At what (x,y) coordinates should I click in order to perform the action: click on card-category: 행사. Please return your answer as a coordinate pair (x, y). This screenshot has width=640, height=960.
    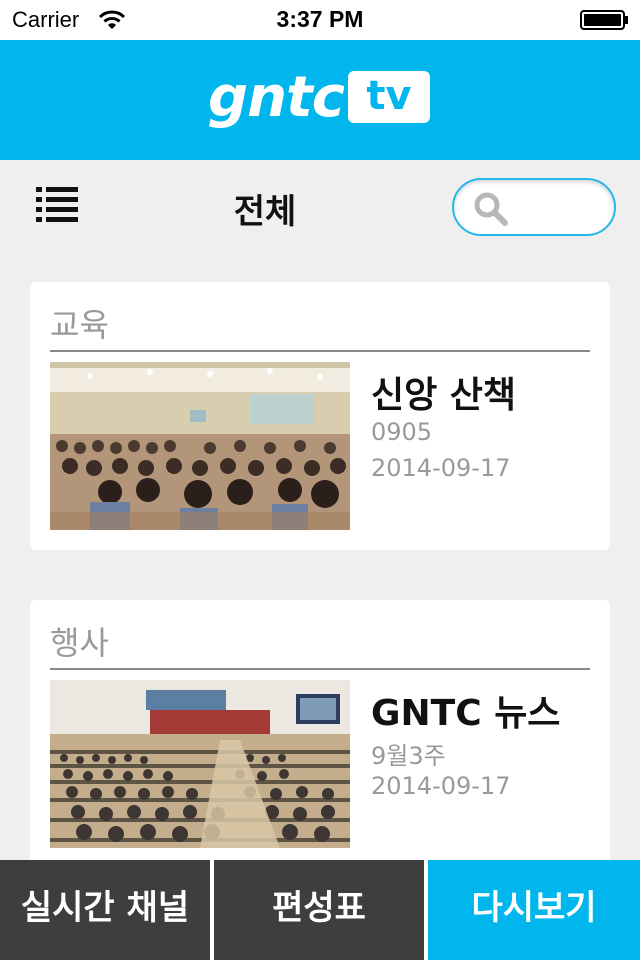
    Looking at the image, I should click on (79, 643).